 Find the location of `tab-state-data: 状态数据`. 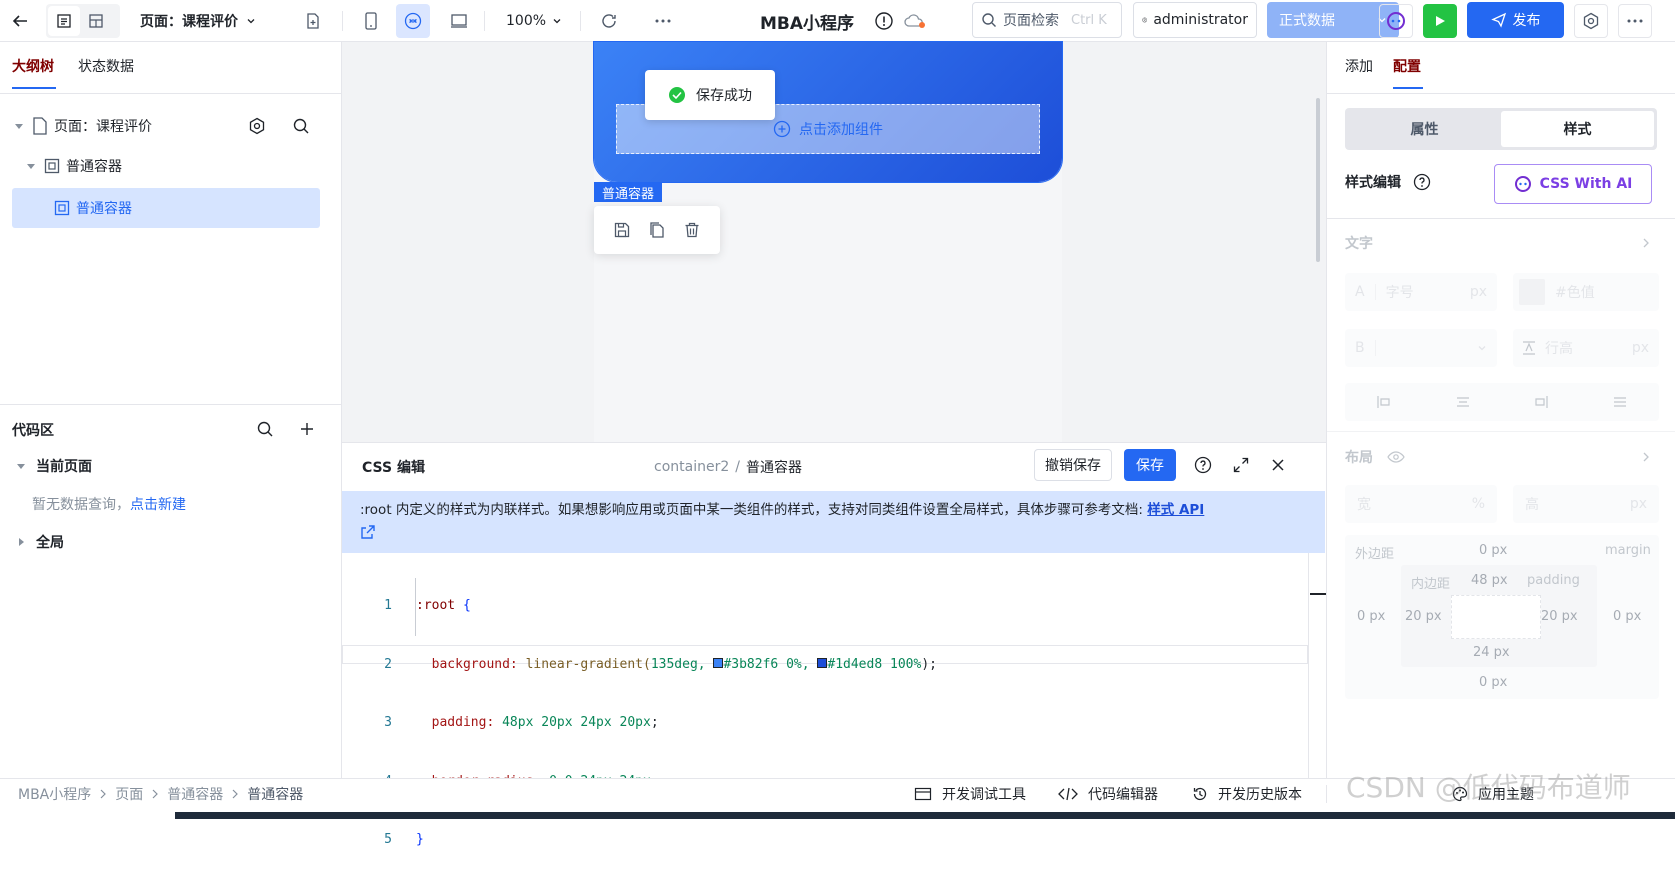

tab-state-data: 状态数据 is located at coordinates (106, 66).